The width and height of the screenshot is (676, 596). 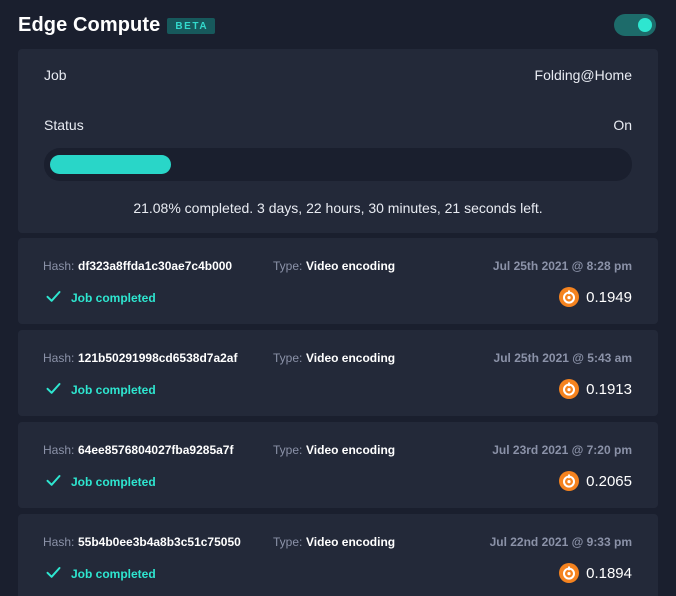 What do you see at coordinates (562, 358) in the screenshot?
I see `job-date: Jul 25th 2021 @ 5:43 am` at bounding box center [562, 358].